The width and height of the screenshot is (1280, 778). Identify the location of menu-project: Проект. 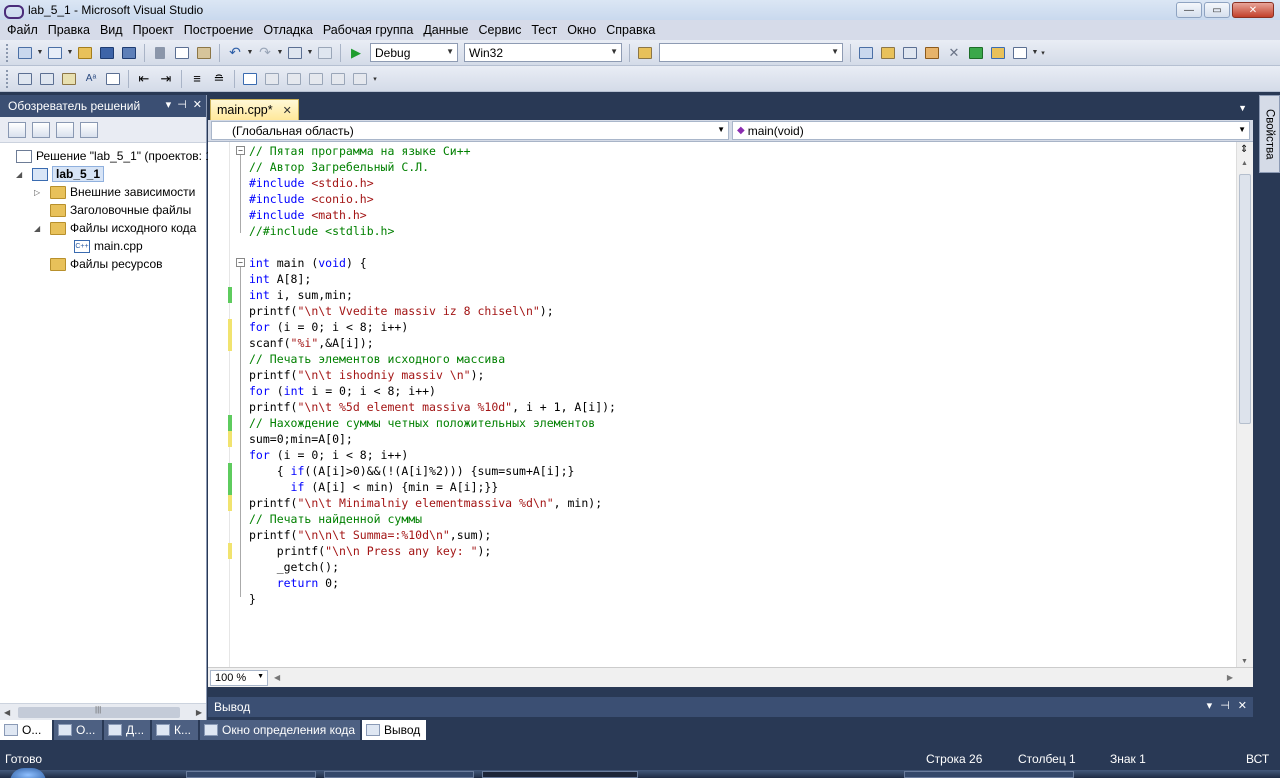
(153, 30).